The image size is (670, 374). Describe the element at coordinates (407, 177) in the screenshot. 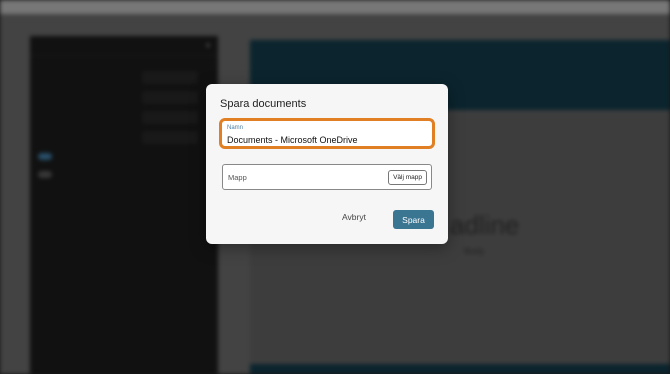

I see `choose-folder-button: Välj mapp` at that location.